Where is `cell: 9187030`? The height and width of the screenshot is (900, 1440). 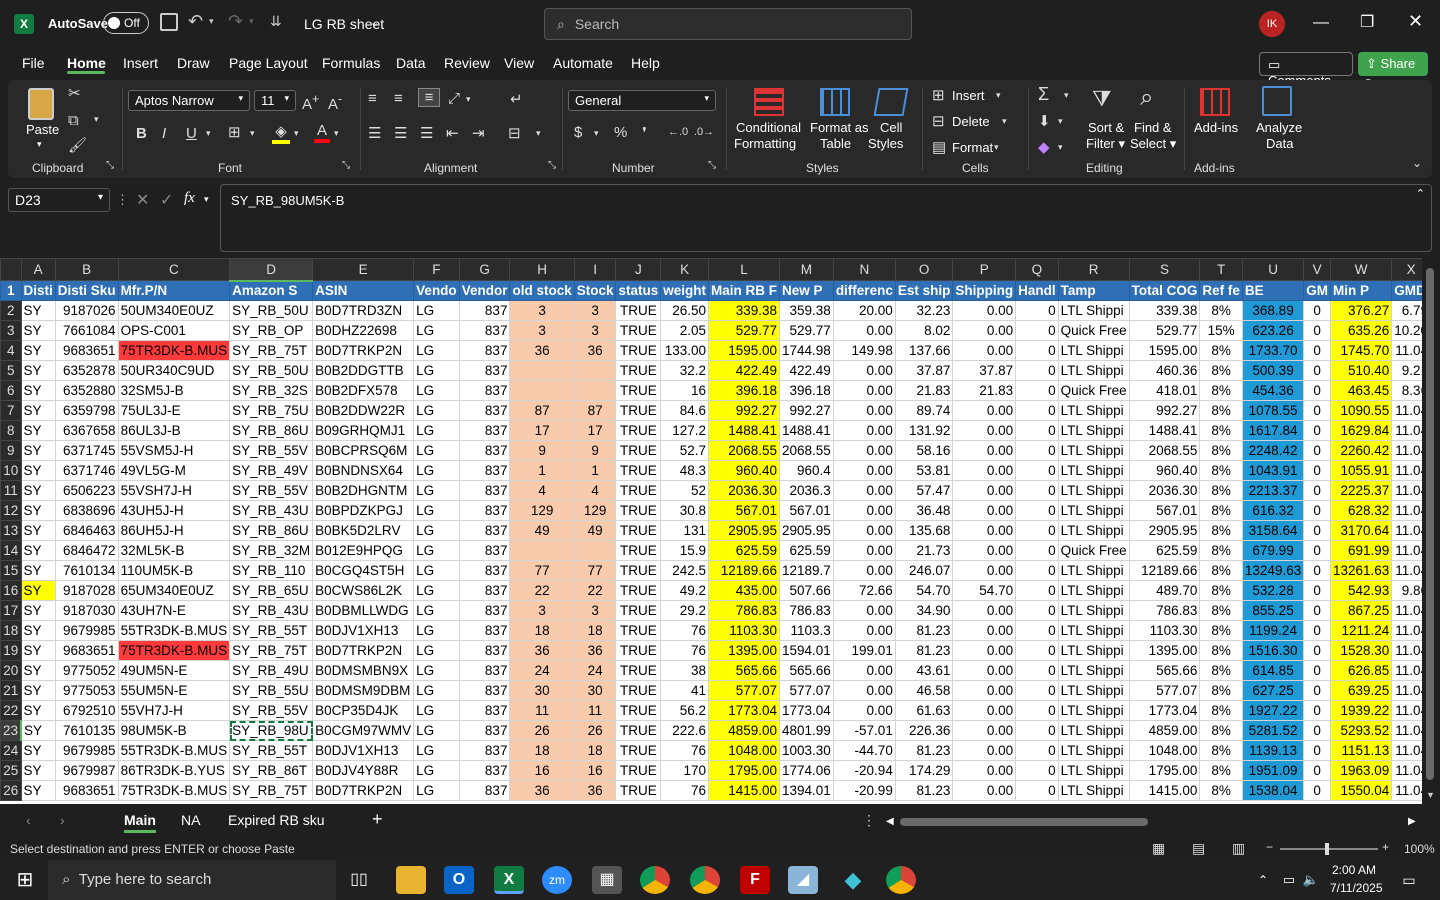 cell: 9187030 is located at coordinates (86, 610).